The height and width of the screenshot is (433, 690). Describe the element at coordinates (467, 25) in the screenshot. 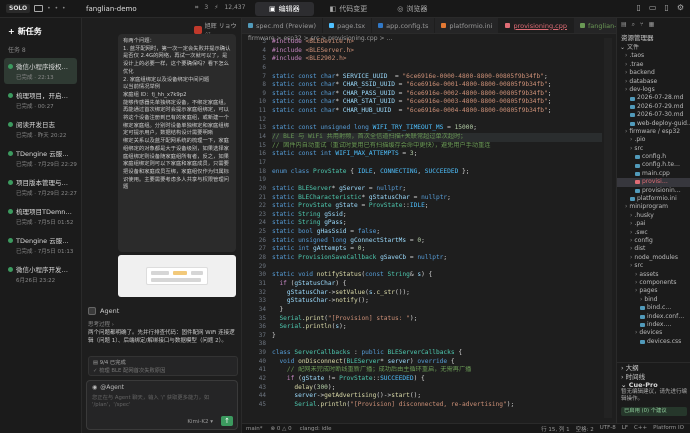

I see `editor-tab: platformio.ini` at that location.